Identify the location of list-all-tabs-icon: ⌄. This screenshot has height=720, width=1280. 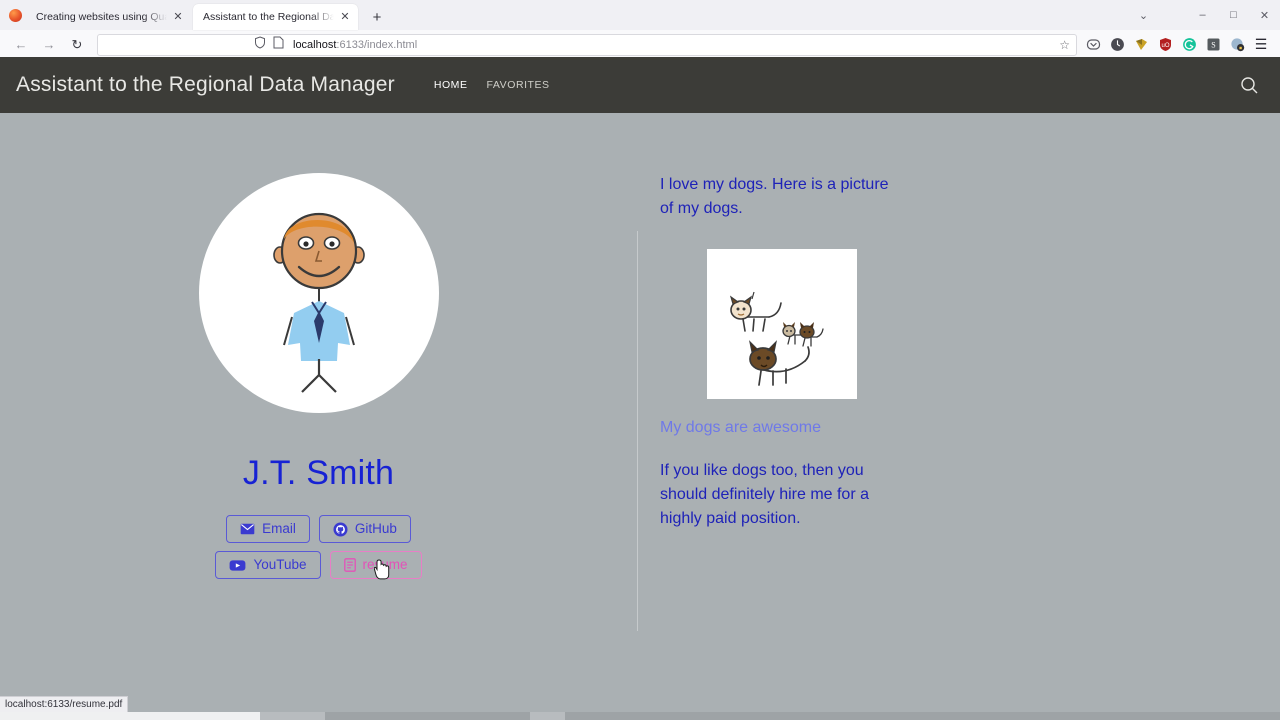
(1143, 15).